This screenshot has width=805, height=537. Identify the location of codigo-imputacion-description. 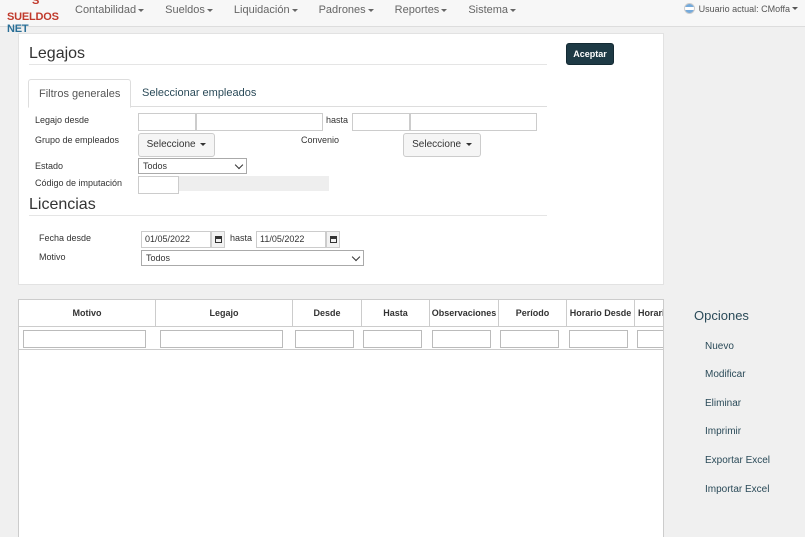
(254, 183).